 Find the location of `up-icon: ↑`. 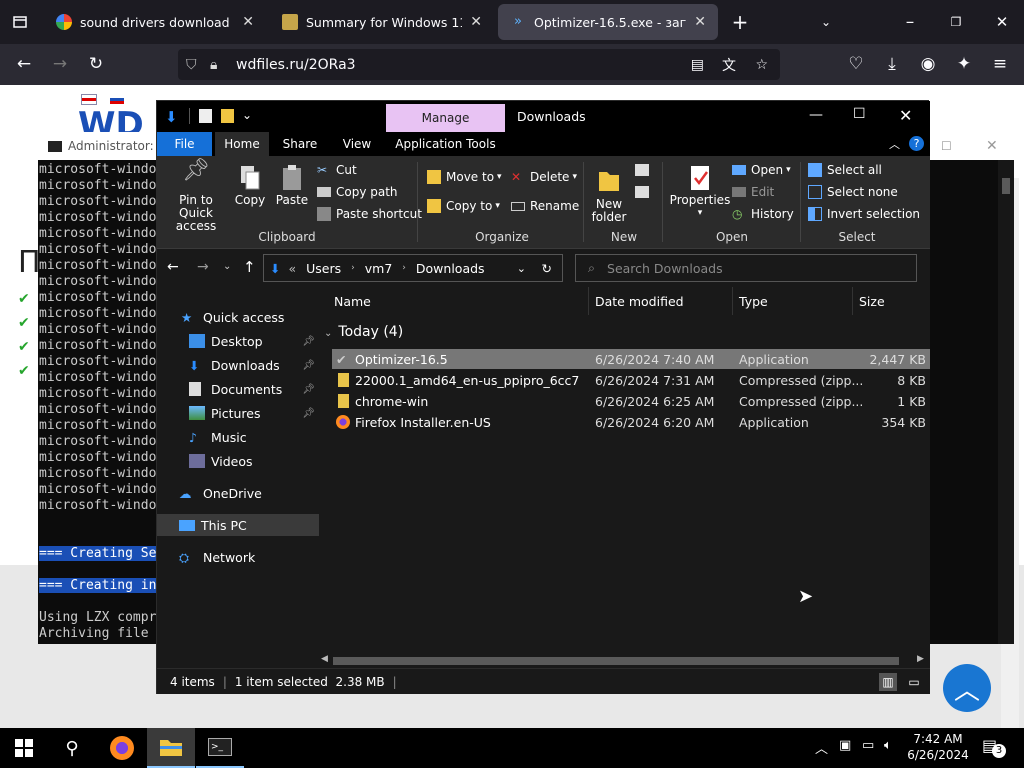

up-icon: ↑ is located at coordinates (249, 267).